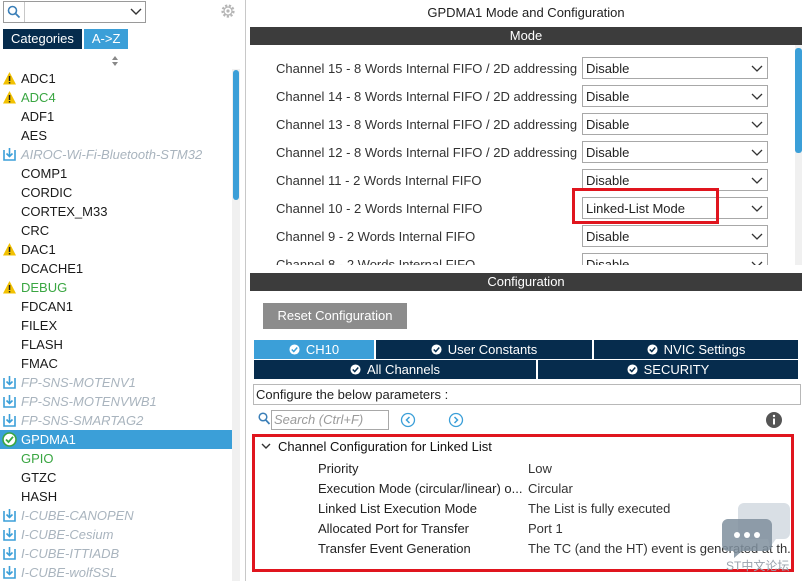  What do you see at coordinates (408, 420) in the screenshot?
I see `search-previous-icon` at bounding box center [408, 420].